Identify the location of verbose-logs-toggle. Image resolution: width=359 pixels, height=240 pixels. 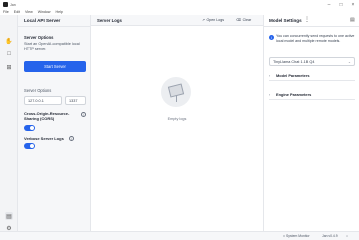
(29, 146).